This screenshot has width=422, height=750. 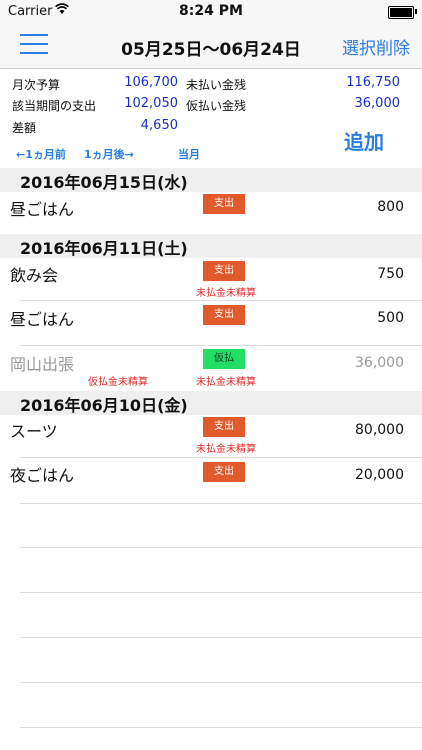 What do you see at coordinates (211, 246) in the screenshot?
I see `date-header: 2016年06月11日(土)` at bounding box center [211, 246].